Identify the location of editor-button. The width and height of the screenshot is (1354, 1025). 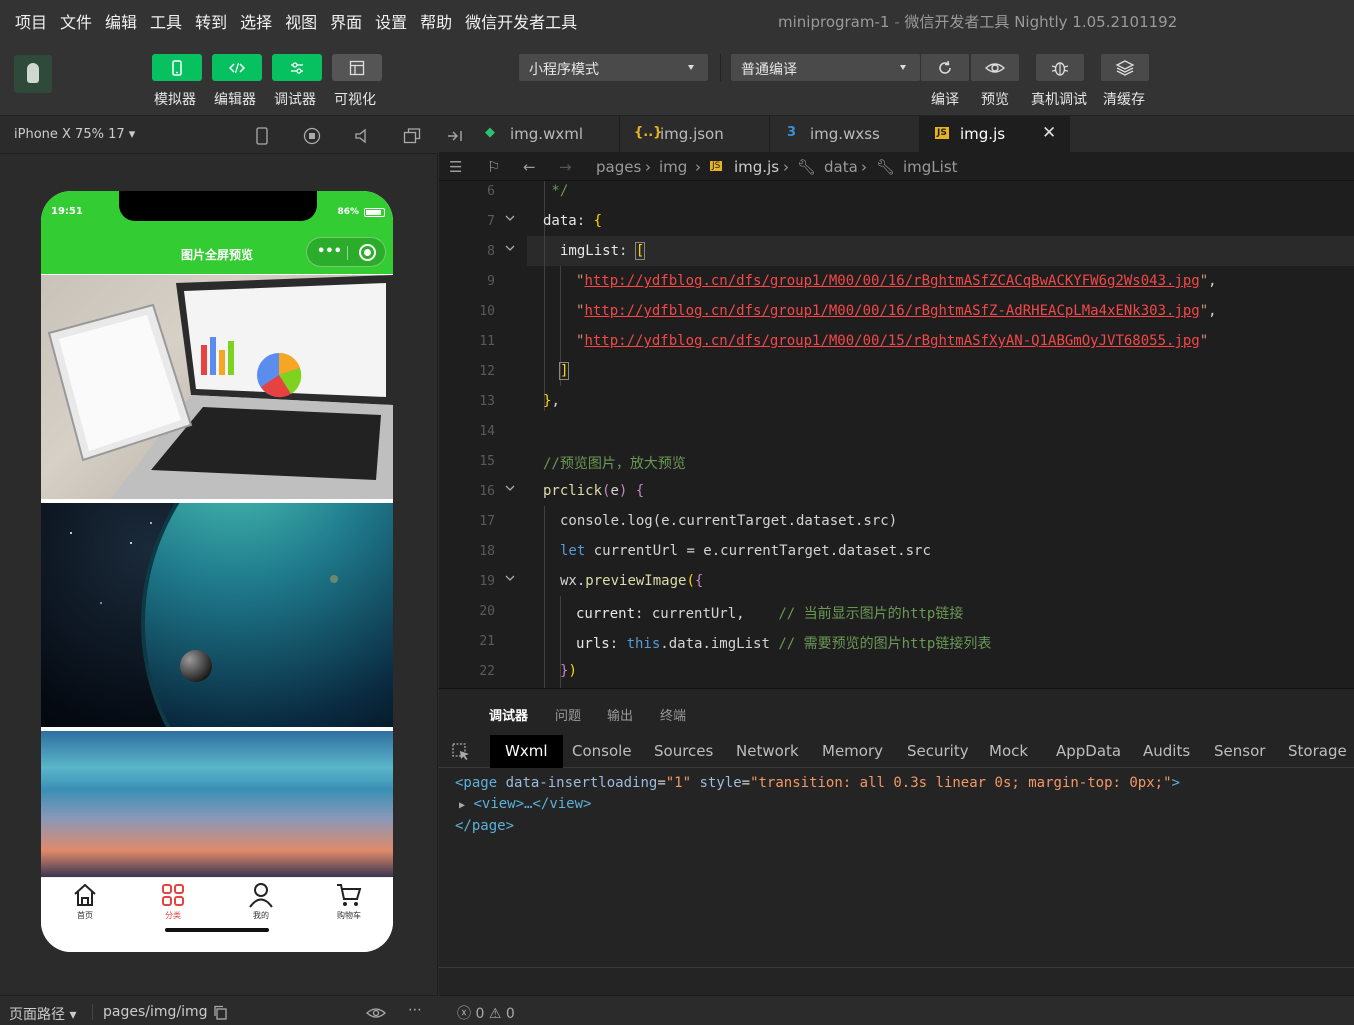
(237, 67).